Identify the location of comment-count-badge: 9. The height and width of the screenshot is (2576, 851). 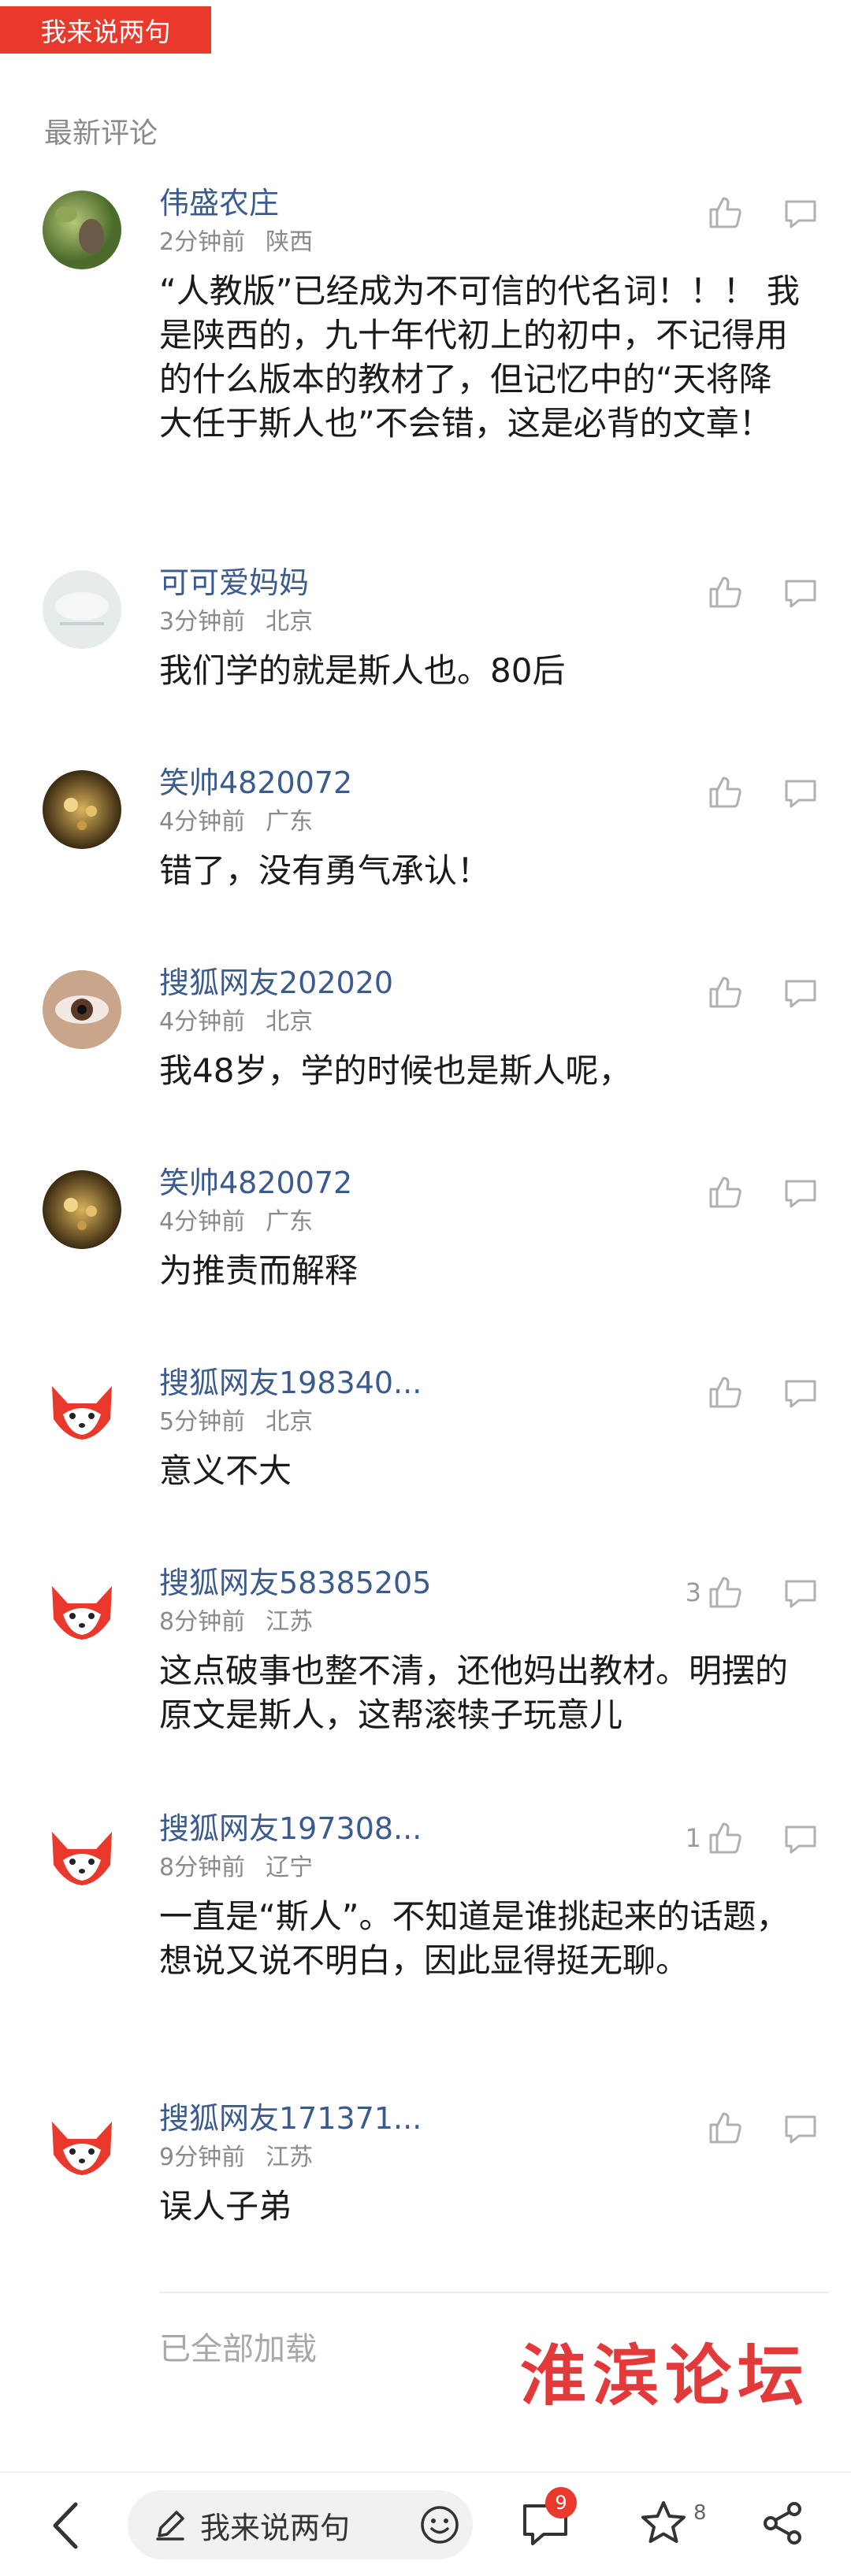
(561, 2503).